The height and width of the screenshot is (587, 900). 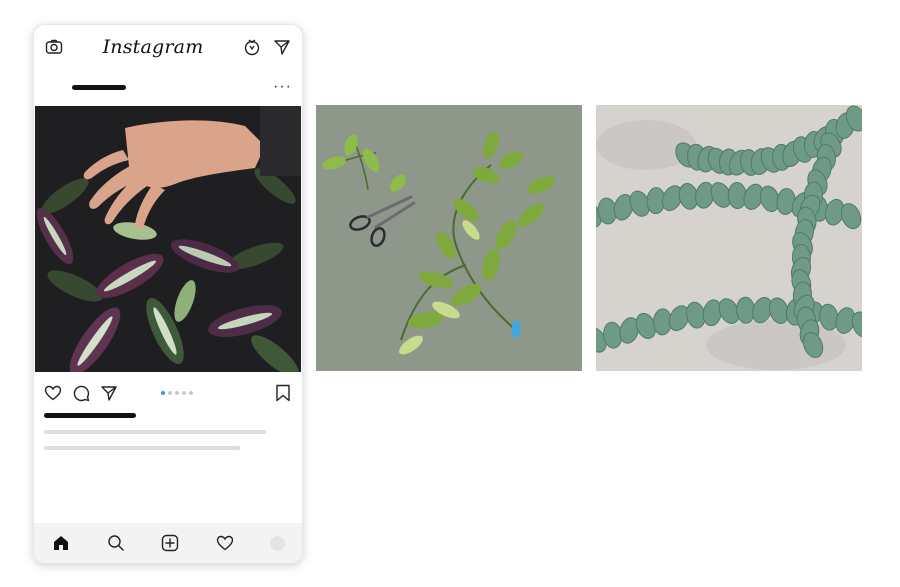 I want to click on add-post-icon, so click(x=170, y=543).